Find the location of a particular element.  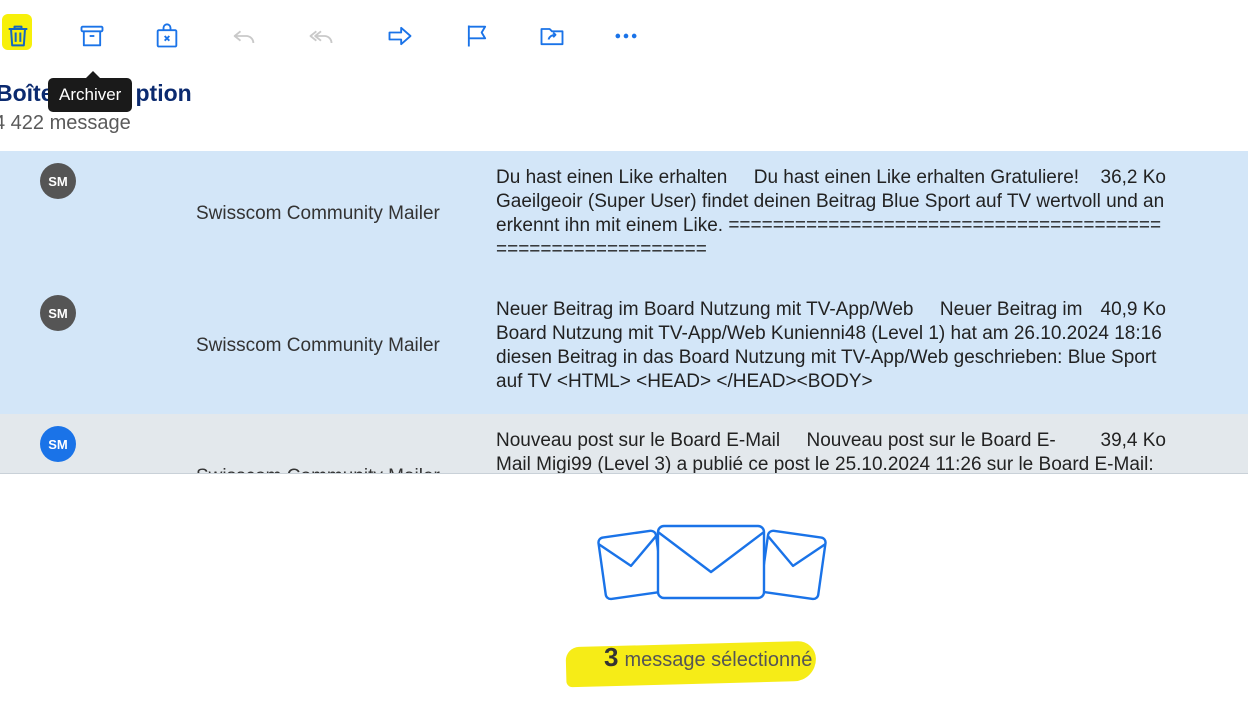

forward-icon is located at coordinates (400, 36).